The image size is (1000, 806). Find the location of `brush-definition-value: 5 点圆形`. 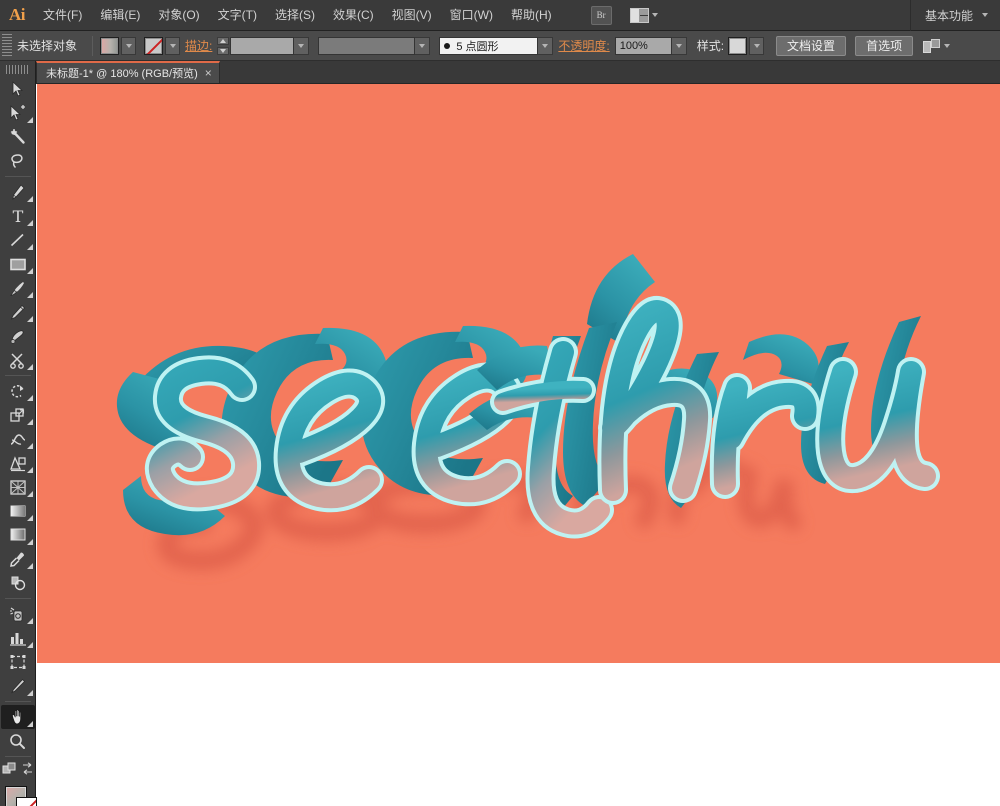

brush-definition-value: 5 点圆形 is located at coordinates (489, 45).